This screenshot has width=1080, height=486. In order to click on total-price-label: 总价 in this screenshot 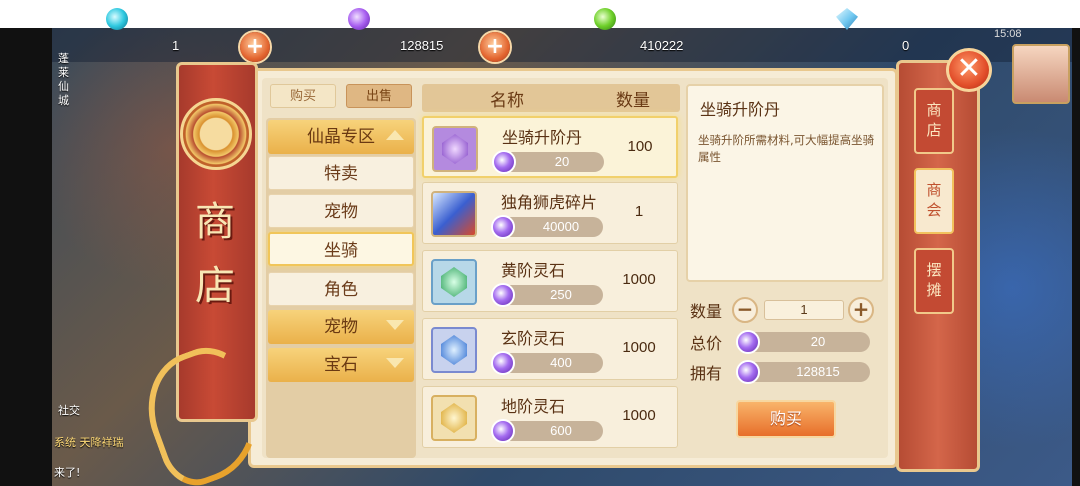, I will do `click(706, 343)`.